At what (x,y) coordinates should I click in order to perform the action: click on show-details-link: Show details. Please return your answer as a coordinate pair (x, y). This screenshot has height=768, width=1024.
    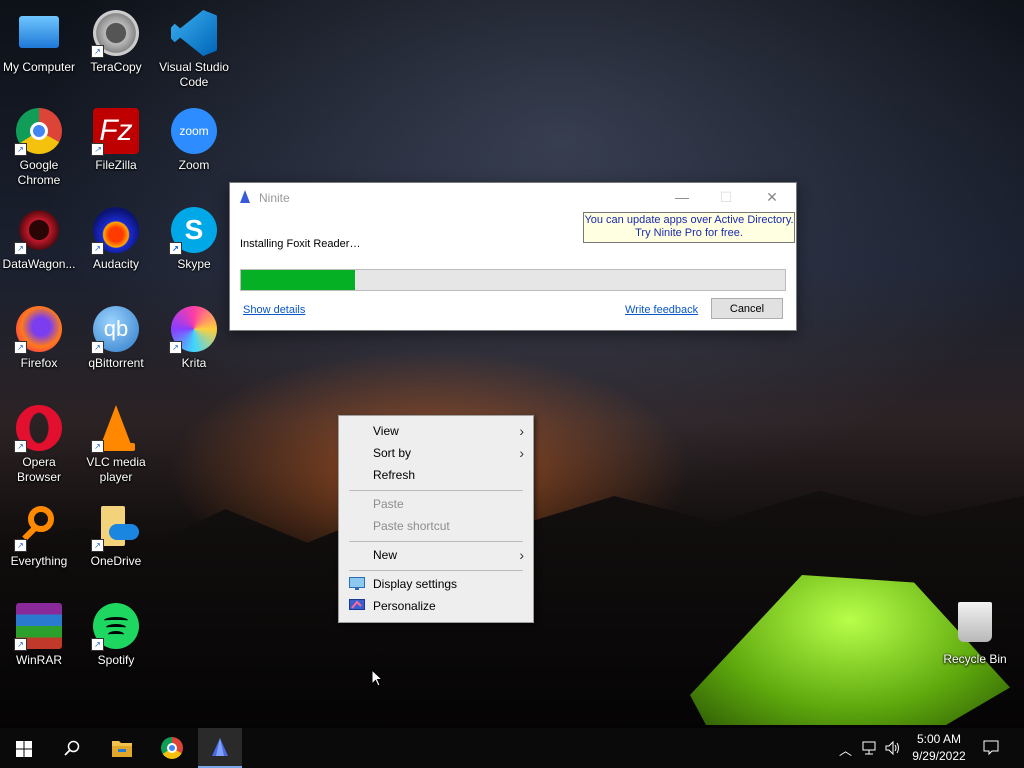
    Looking at the image, I should click on (274, 310).